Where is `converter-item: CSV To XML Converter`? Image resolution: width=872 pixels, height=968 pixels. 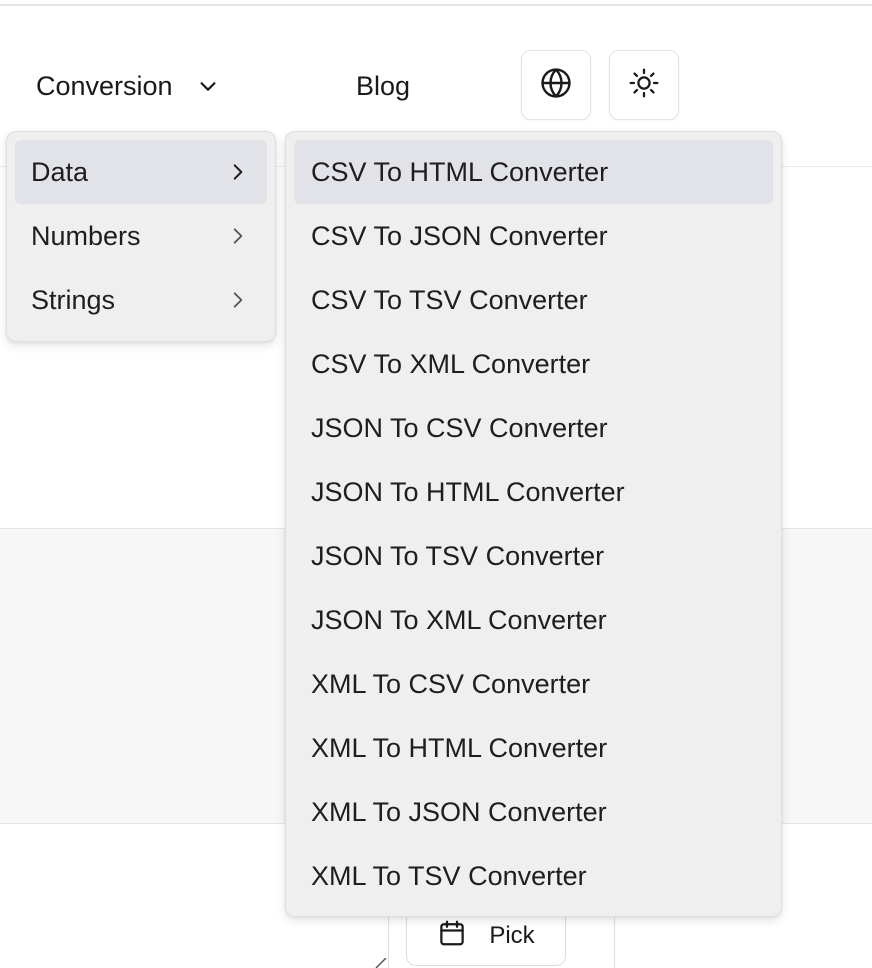 converter-item: CSV To XML Converter is located at coordinates (533, 364).